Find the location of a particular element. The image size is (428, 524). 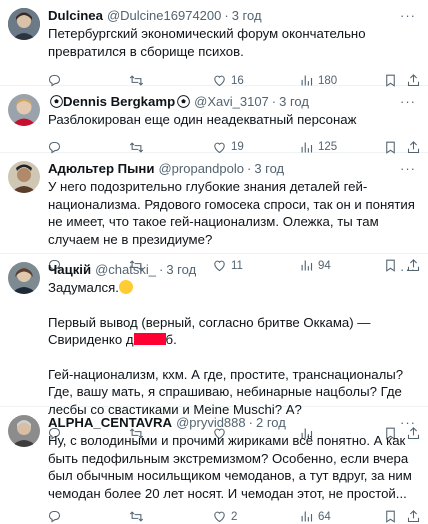

redaction-mark is located at coordinates (149, 339).